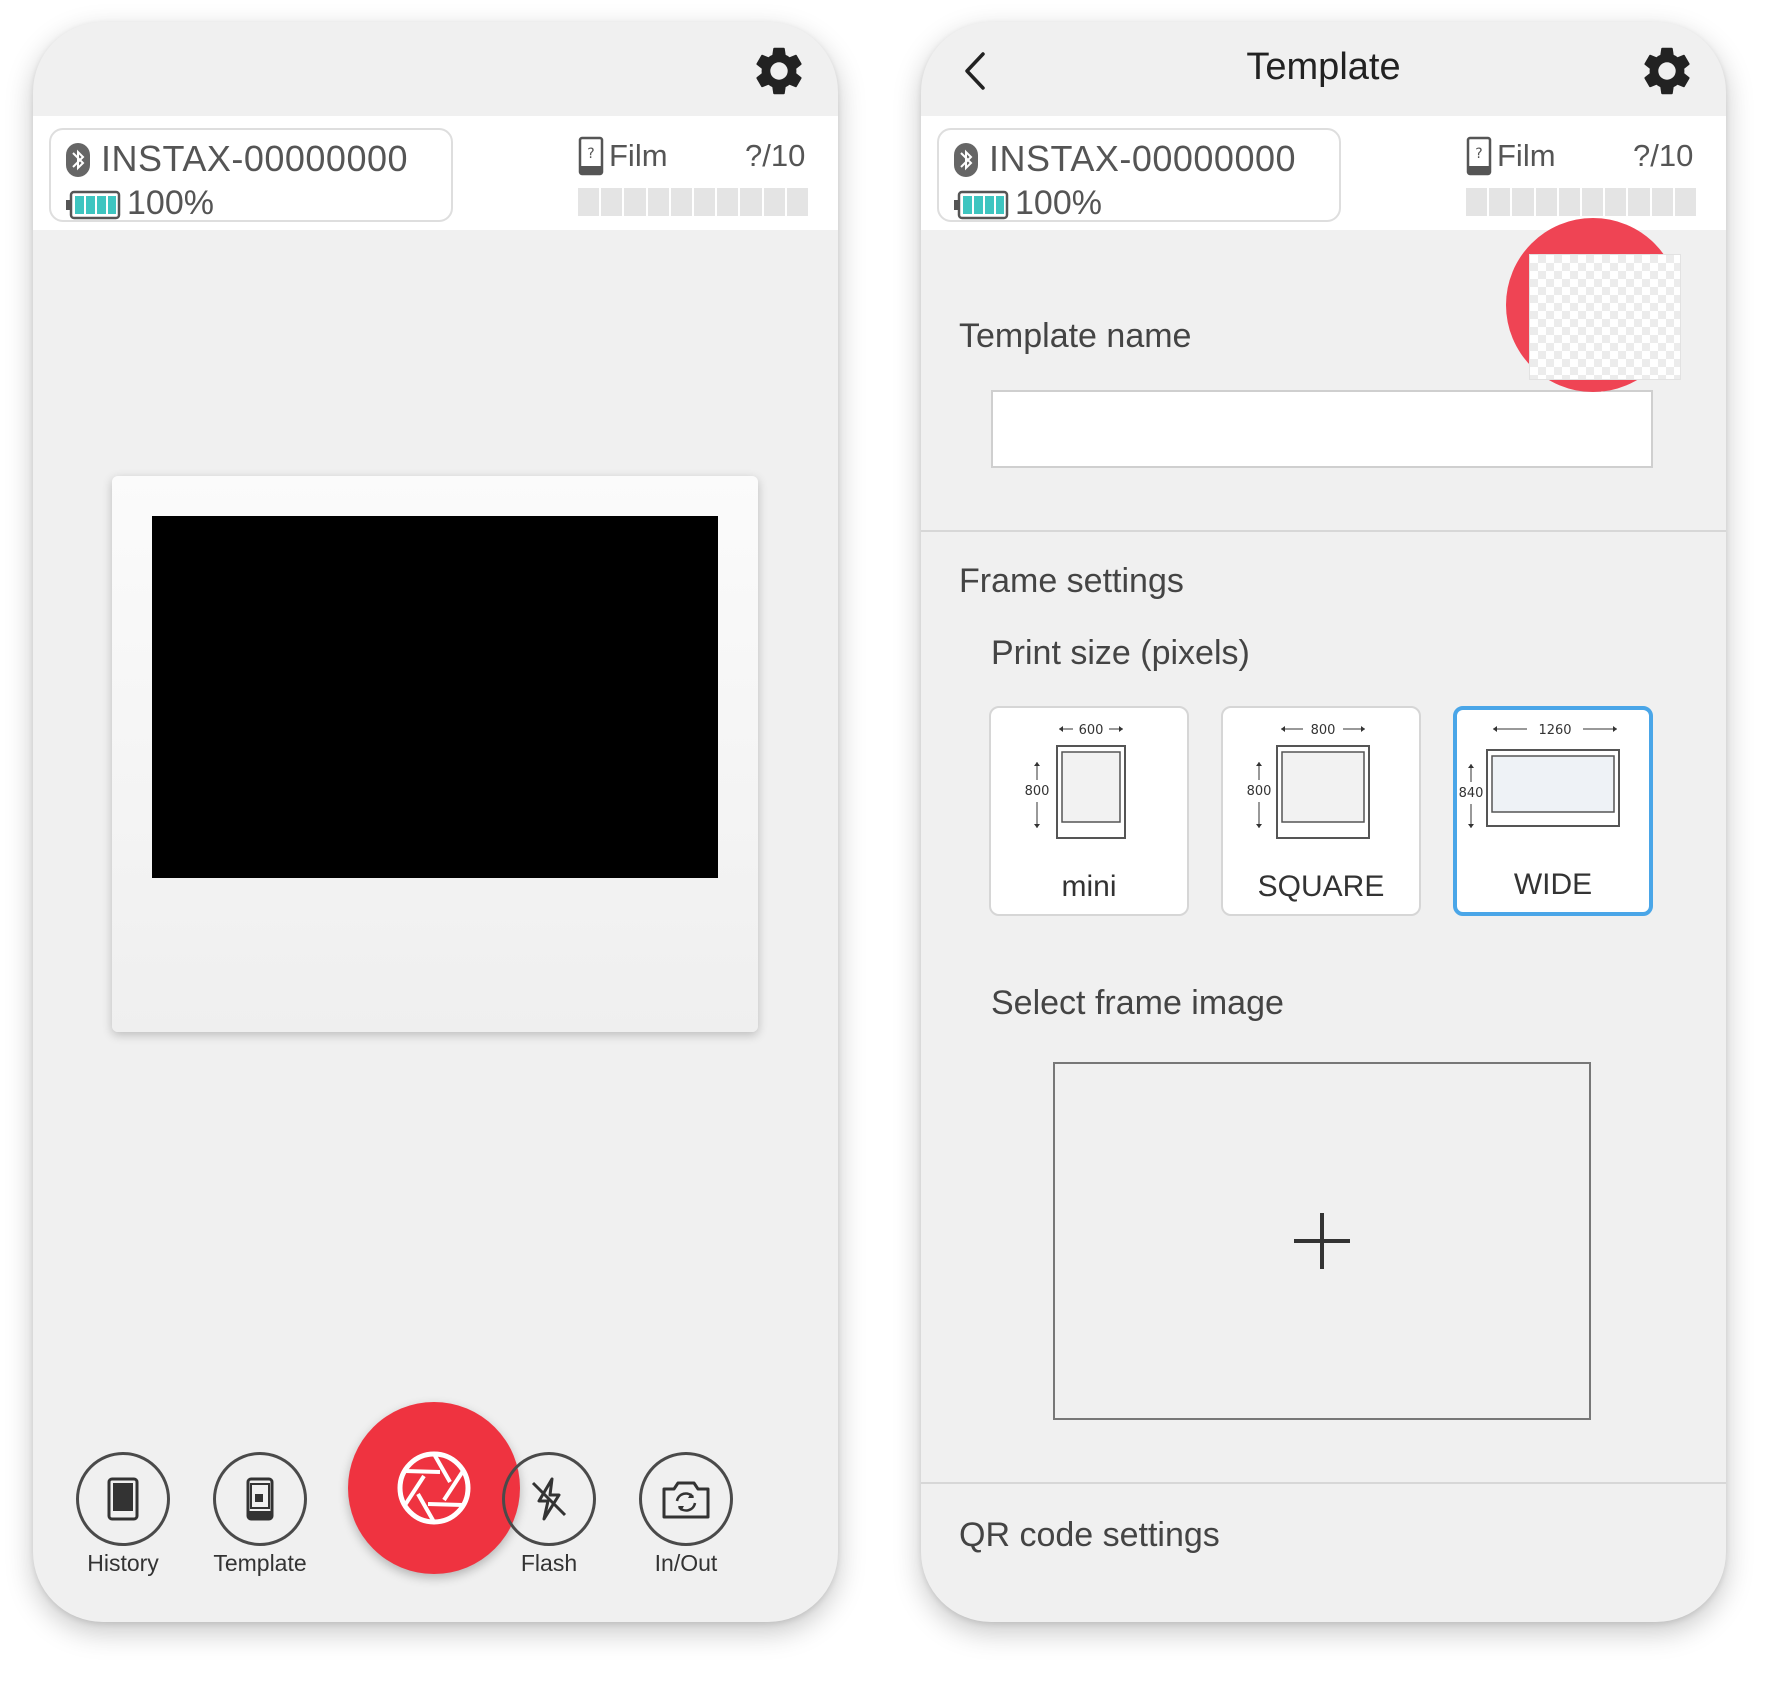 This screenshot has height=1681, width=1770. What do you see at coordinates (1323, 730) in the screenshot?
I see `square-width-label: 800` at bounding box center [1323, 730].